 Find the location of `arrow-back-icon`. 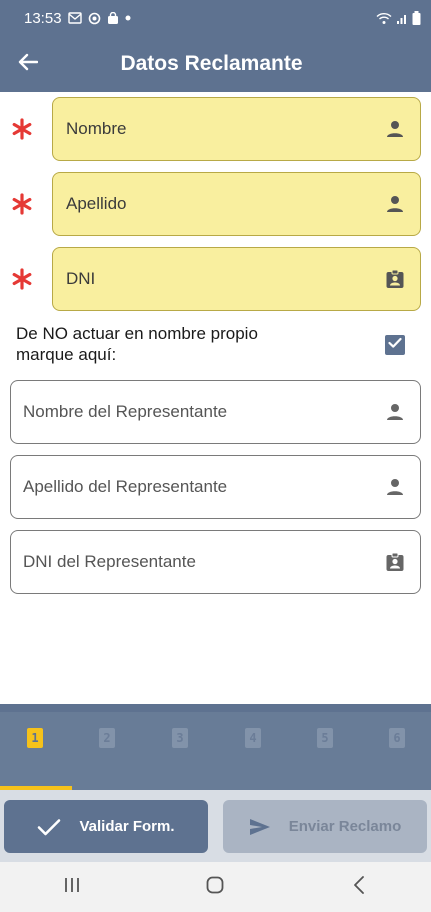

arrow-back-icon is located at coordinates (28, 64).